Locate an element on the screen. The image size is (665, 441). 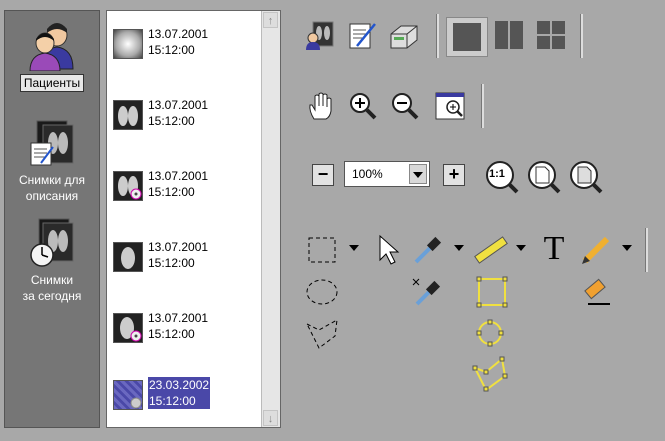
scanner-tool-button is located at coordinates (404, 35).